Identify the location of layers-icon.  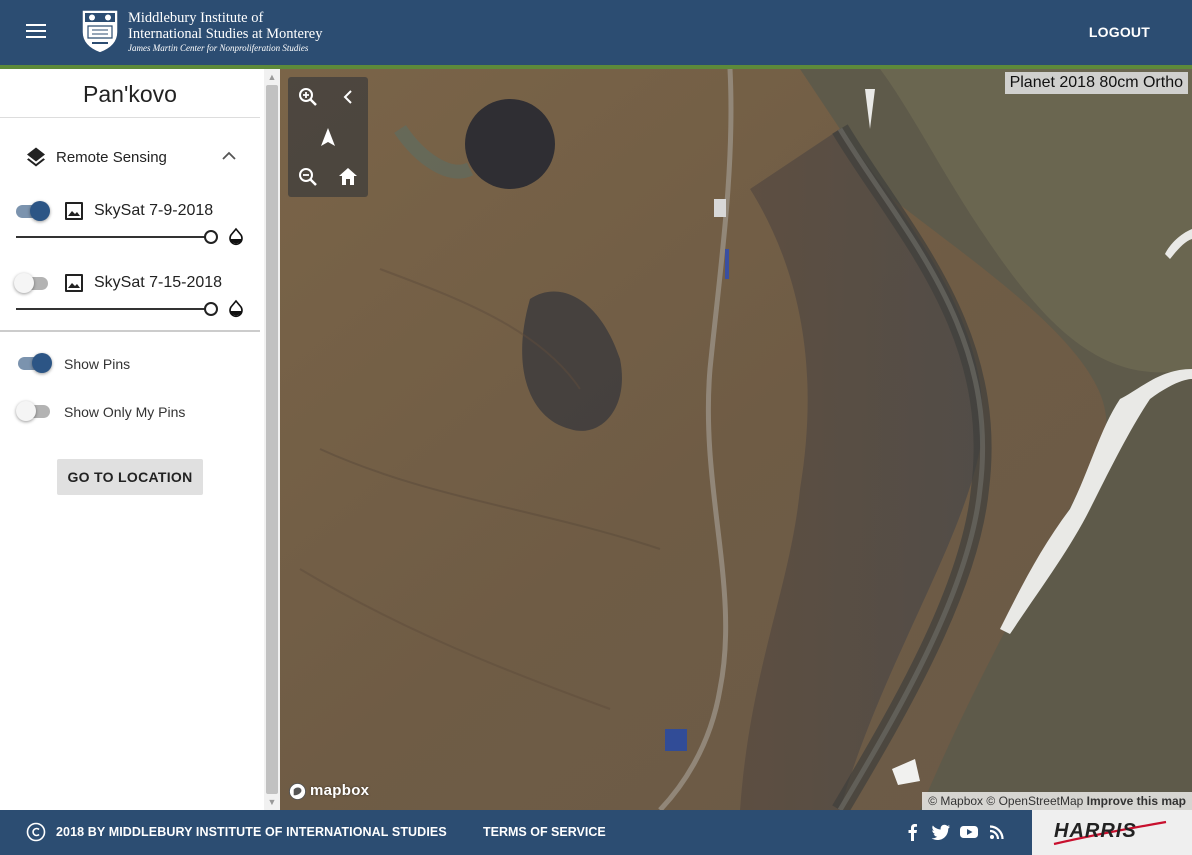
(36, 157).